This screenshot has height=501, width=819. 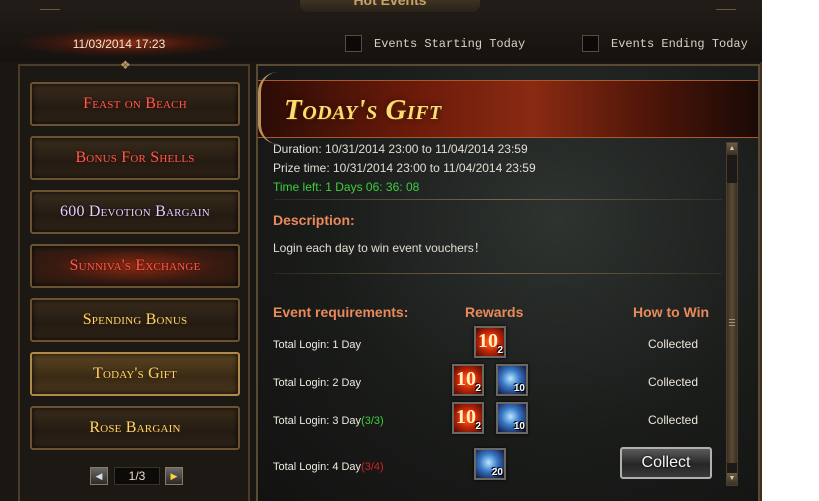 What do you see at coordinates (174, 476) in the screenshot?
I see `next-page-button: ▶` at bounding box center [174, 476].